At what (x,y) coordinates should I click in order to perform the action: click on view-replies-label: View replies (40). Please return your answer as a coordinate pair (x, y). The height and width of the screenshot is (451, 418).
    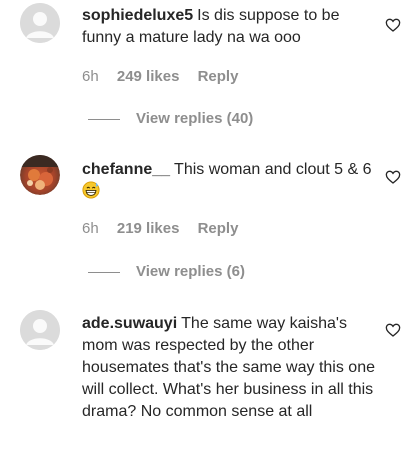
    Looking at the image, I should click on (195, 118).